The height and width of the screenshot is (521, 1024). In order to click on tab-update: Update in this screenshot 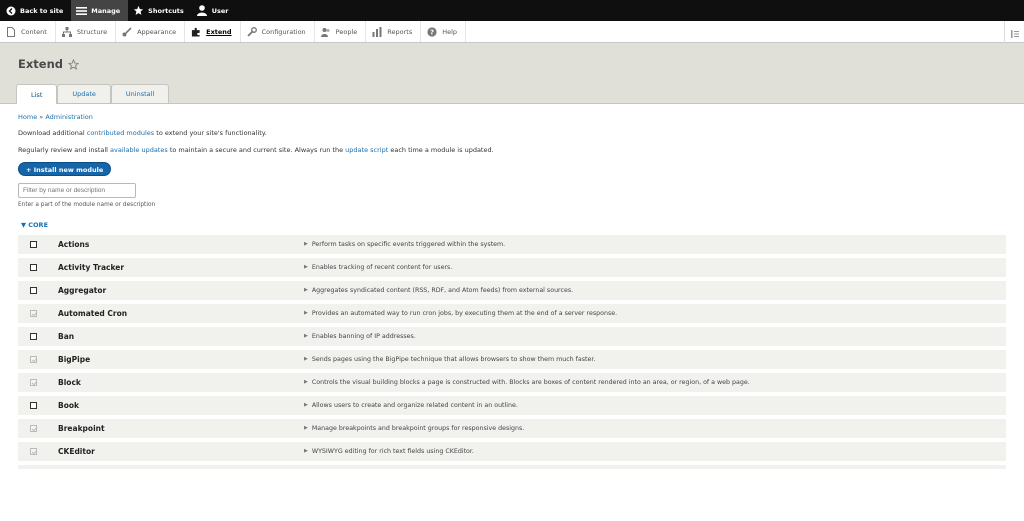, I will do `click(84, 93)`.